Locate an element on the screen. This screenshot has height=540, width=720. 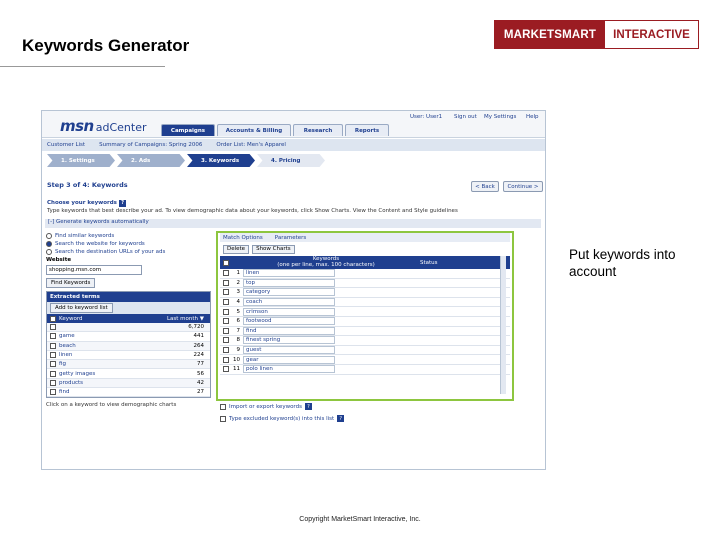
radio-similar-keywords: Find similar keywords is located at coordinates (131, 236).